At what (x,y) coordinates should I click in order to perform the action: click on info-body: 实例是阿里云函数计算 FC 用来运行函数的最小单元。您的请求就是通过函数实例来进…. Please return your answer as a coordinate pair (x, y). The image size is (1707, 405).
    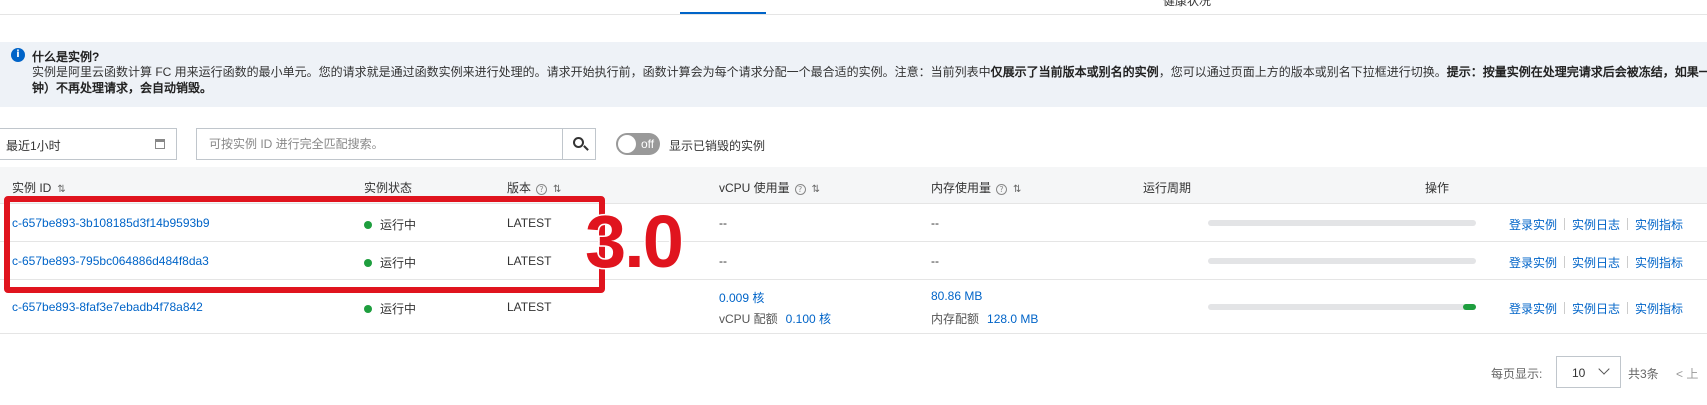
    Looking at the image, I should click on (869, 80).